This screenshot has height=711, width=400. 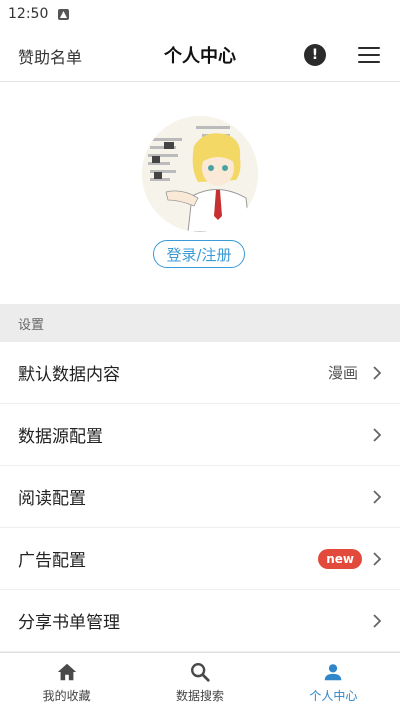 What do you see at coordinates (69, 623) in the screenshot?
I see `settings-item-label: 分享书单管理` at bounding box center [69, 623].